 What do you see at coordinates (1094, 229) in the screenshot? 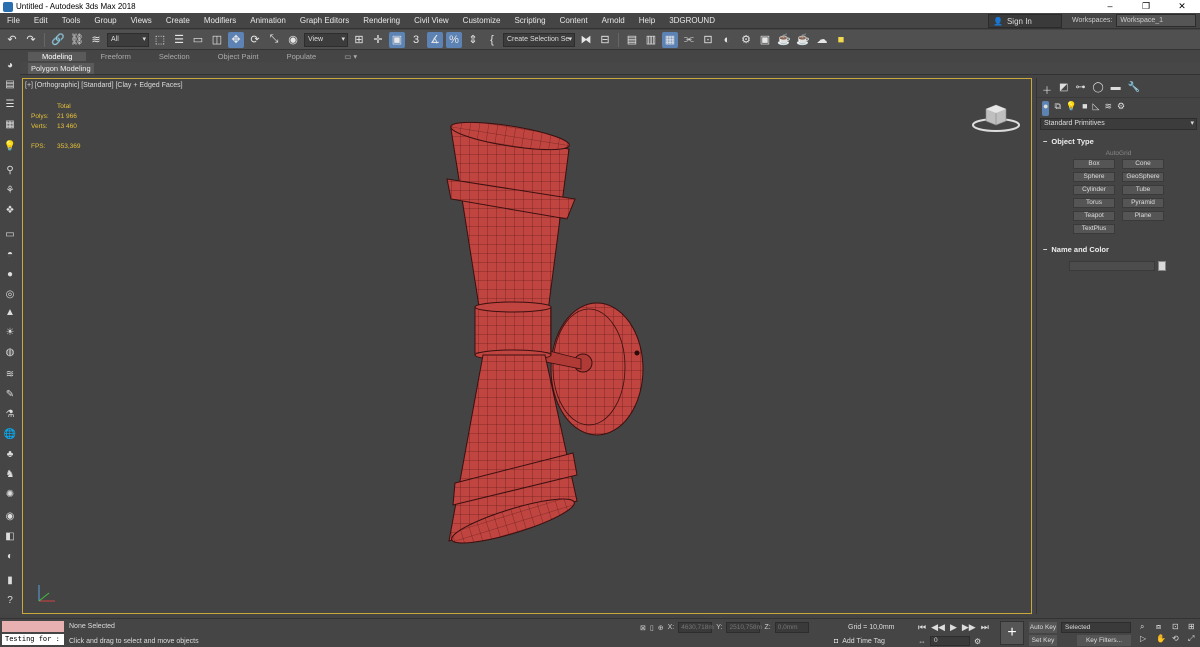
I see `textplus-button: TextPlus` at bounding box center [1094, 229].